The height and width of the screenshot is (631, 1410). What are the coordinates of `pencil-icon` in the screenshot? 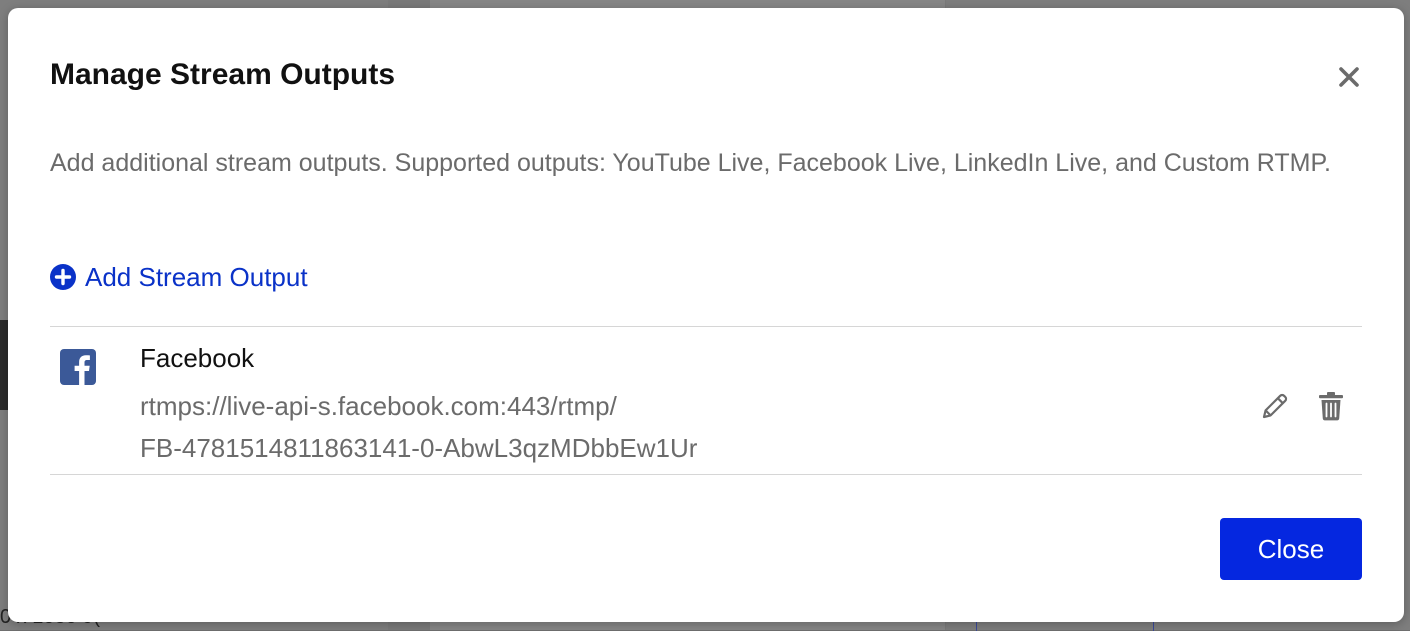 It's located at (1275, 406).